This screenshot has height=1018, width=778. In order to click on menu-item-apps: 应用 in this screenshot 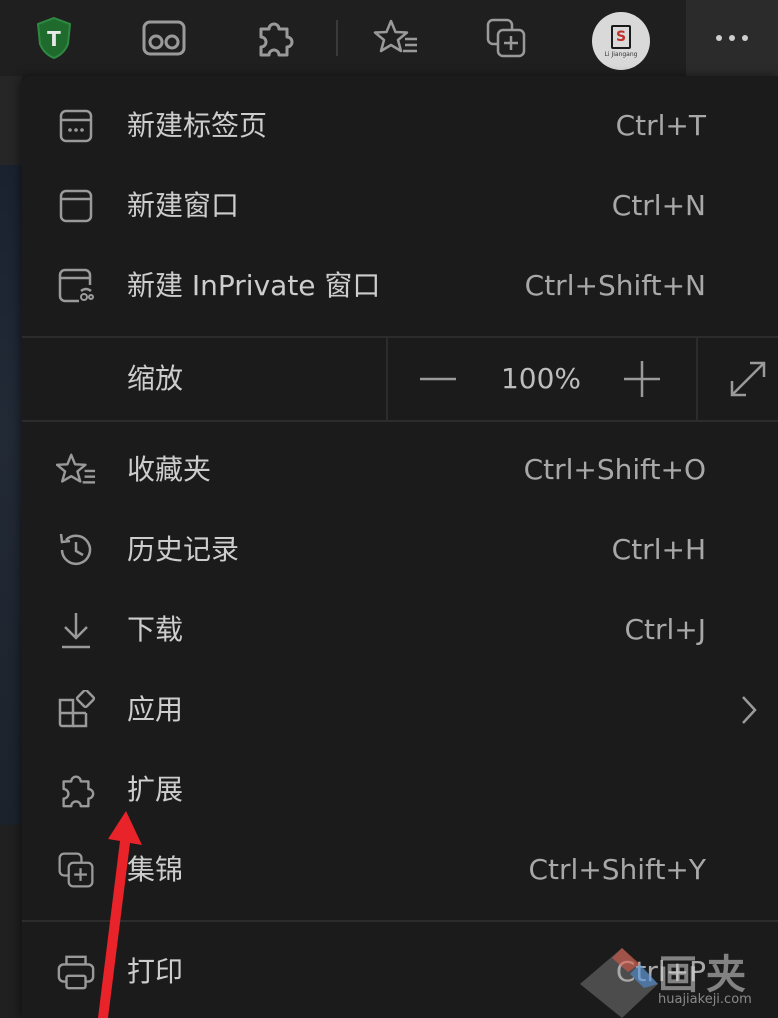, I will do `click(400, 710)`.